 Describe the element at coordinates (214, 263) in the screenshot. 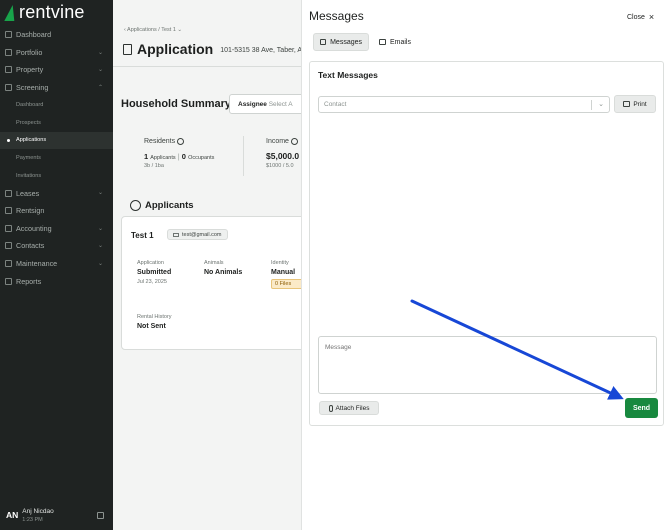

I see `field-label: Animals` at that location.